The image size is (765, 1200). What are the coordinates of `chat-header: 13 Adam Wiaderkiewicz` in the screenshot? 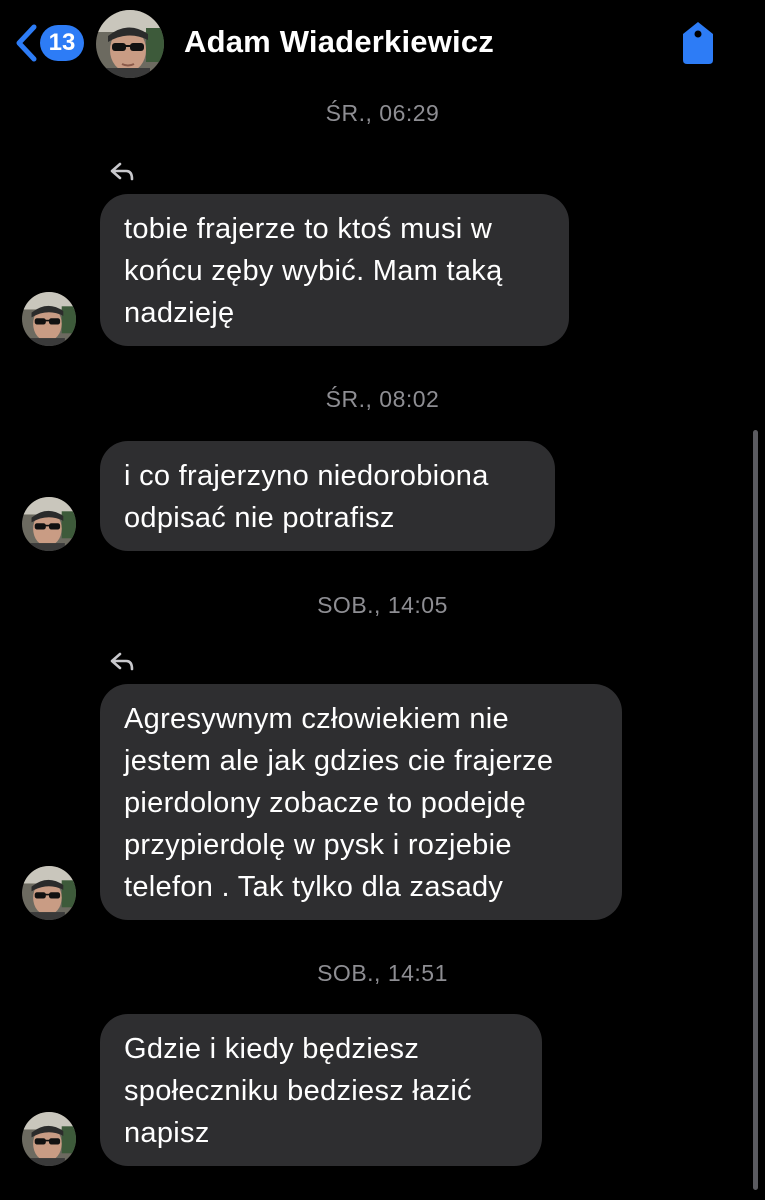 It's located at (382, 45).